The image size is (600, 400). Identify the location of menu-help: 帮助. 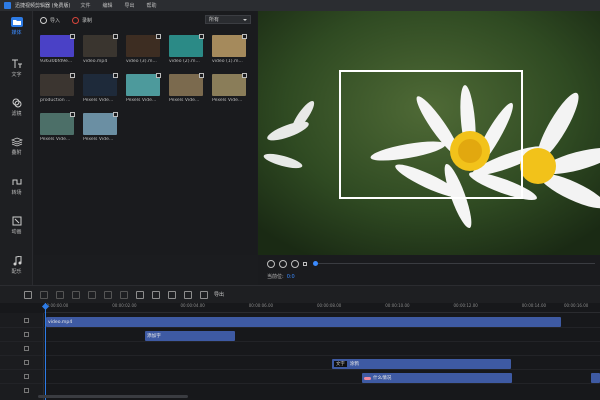
(152, 5).